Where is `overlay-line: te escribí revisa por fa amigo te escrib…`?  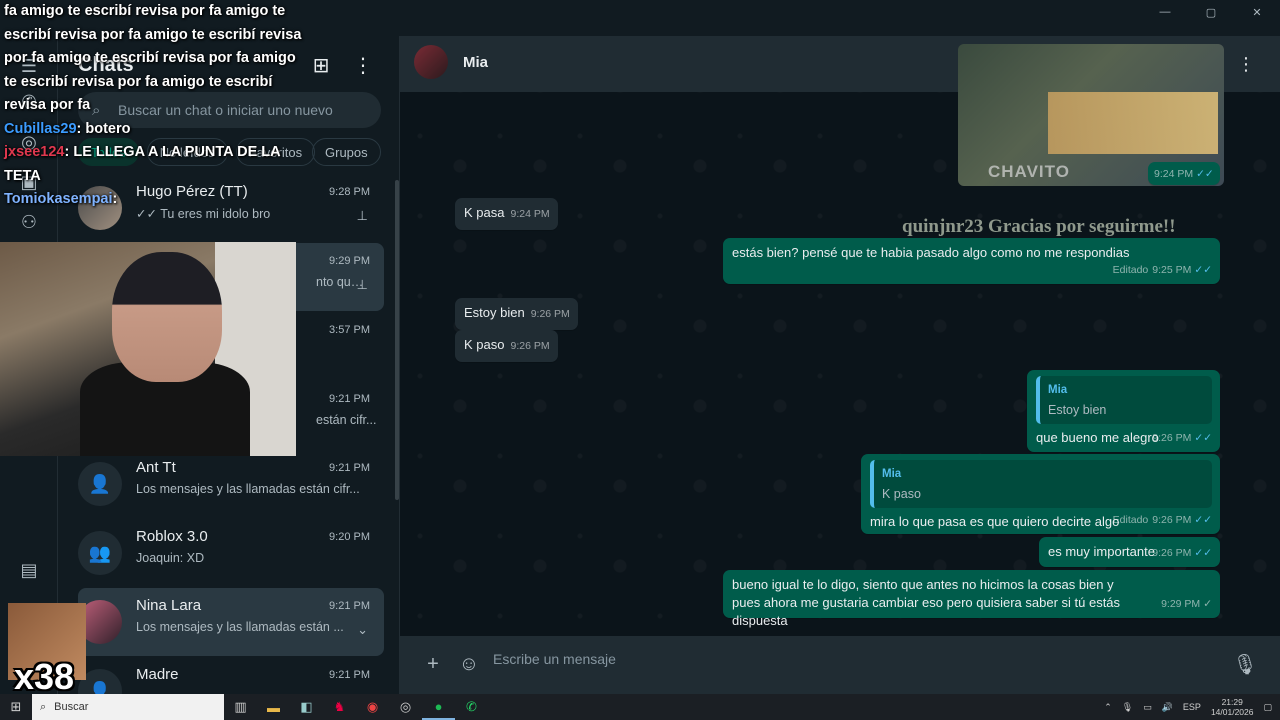
overlay-line: te escribí revisa por fa amigo te escrib… is located at coordinates (138, 81).